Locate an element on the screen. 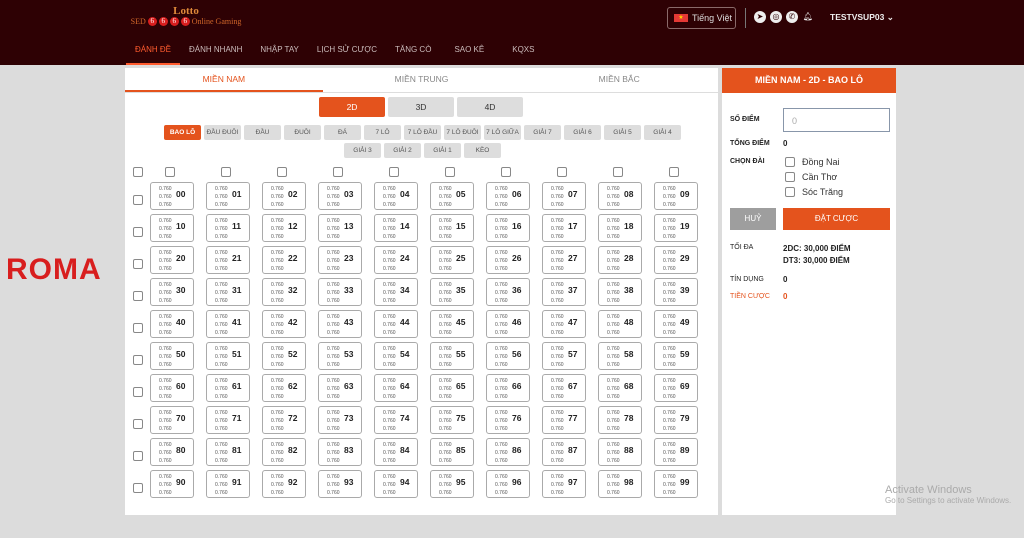  number-cell: 0.760 0.760 0.760 00 is located at coordinates (172, 196).